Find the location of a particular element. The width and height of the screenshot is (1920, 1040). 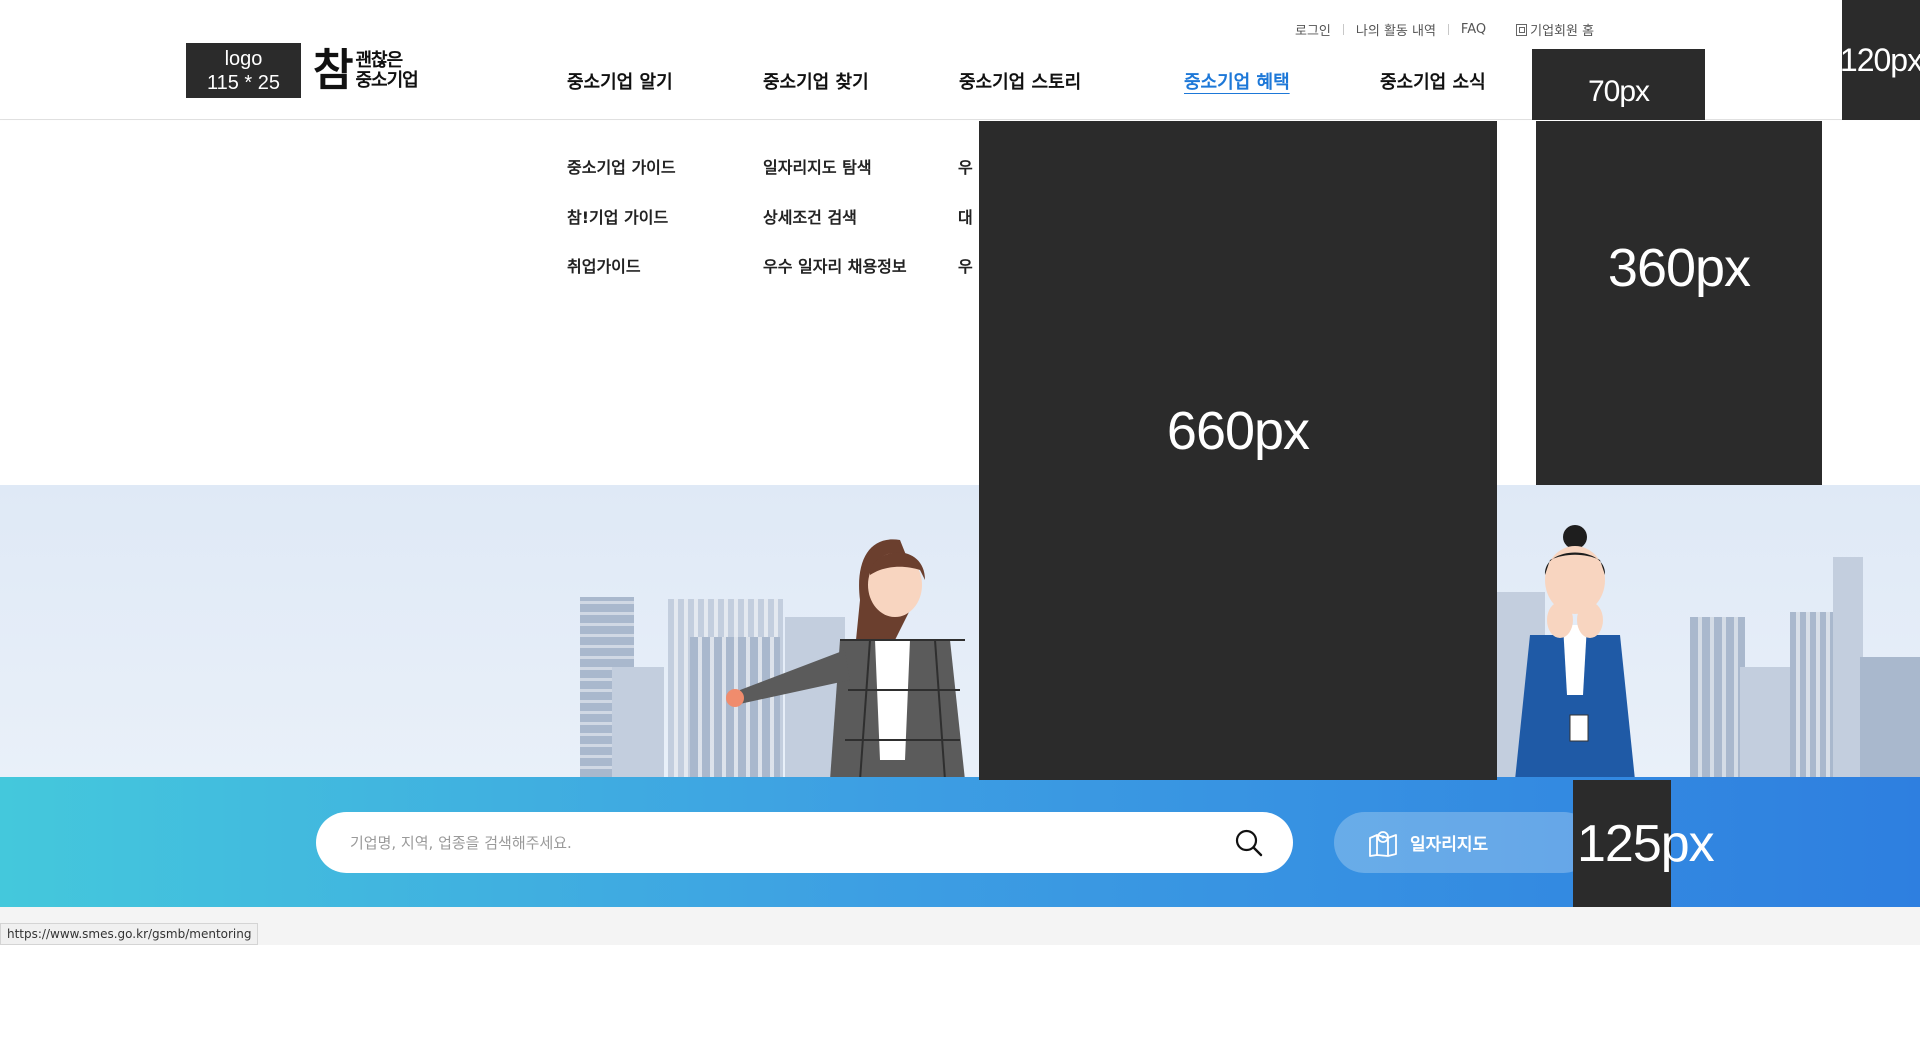

submenu-jobmap-explore: 일자리지도 탐색 is located at coordinates (817, 166).